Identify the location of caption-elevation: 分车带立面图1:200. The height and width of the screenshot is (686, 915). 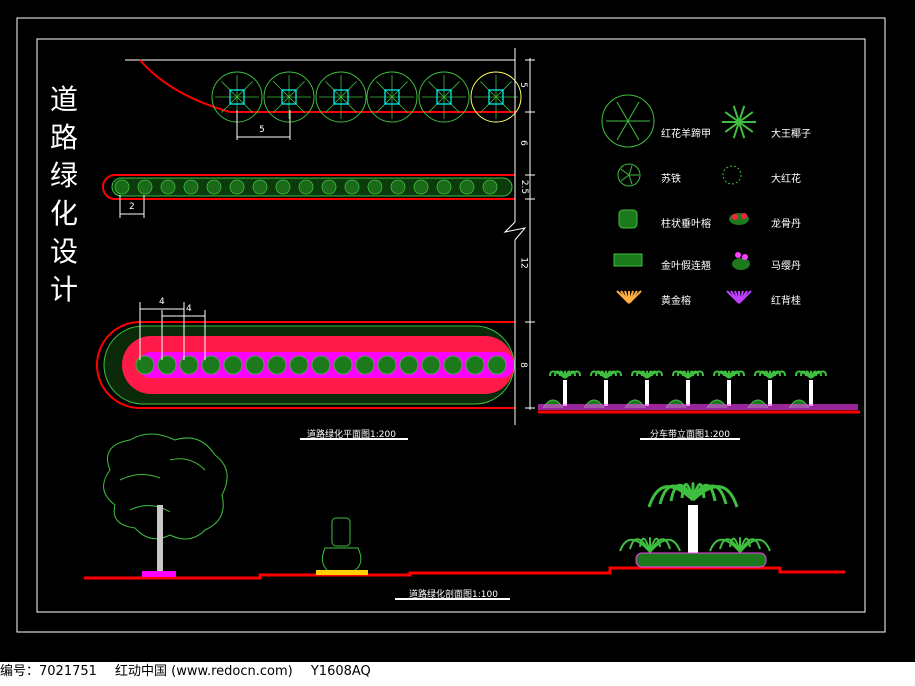
(690, 435).